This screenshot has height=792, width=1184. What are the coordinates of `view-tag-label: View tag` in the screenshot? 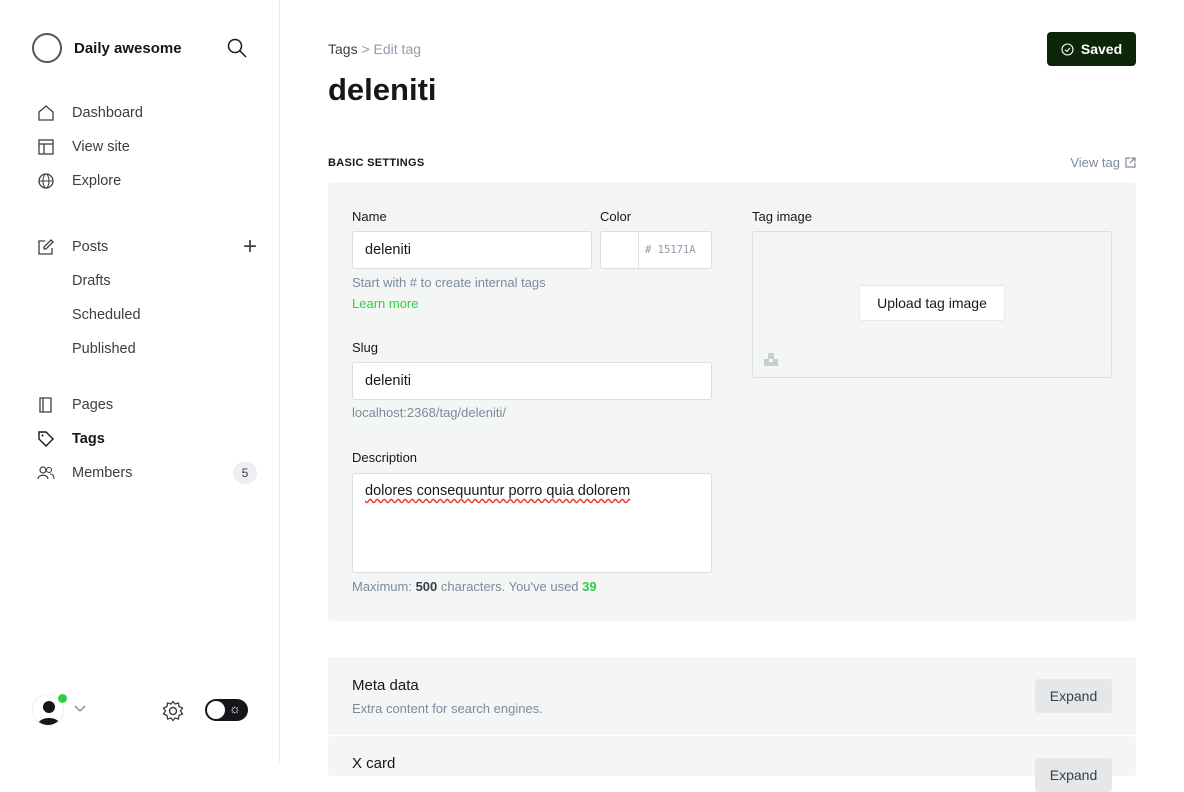 It's located at (1095, 162).